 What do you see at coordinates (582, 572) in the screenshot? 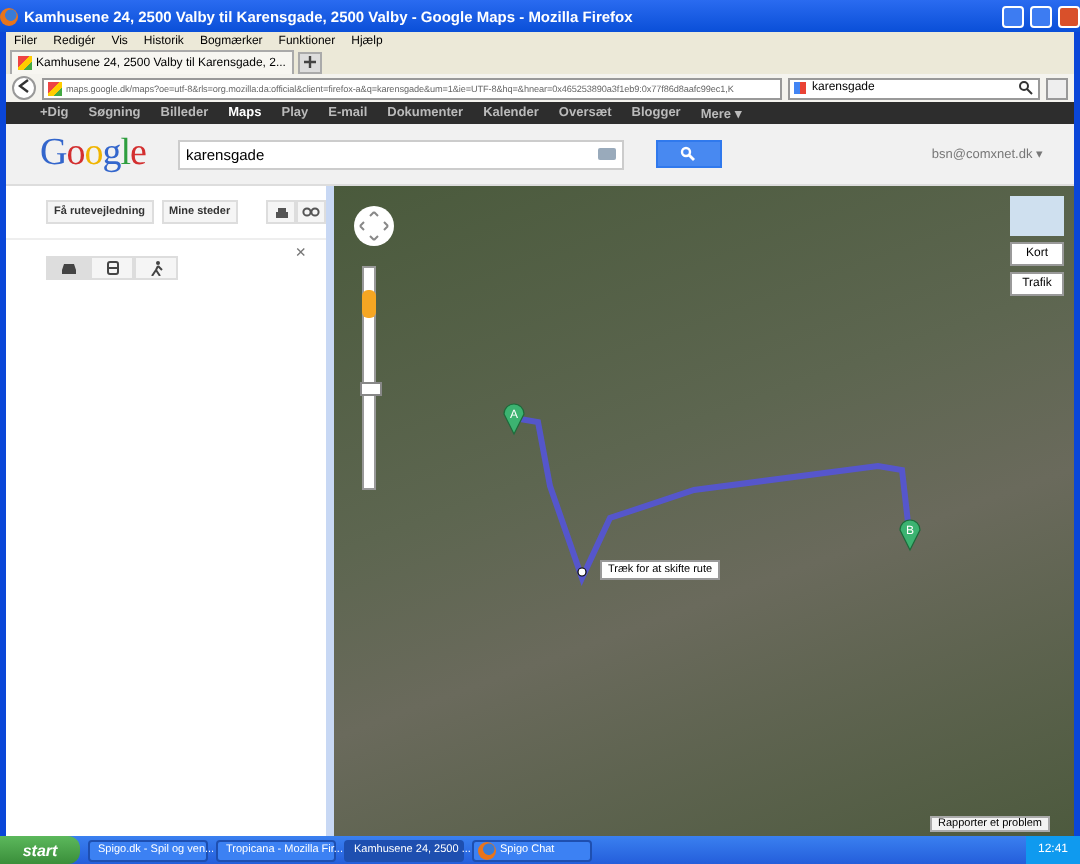
I see `route-handle` at bounding box center [582, 572].